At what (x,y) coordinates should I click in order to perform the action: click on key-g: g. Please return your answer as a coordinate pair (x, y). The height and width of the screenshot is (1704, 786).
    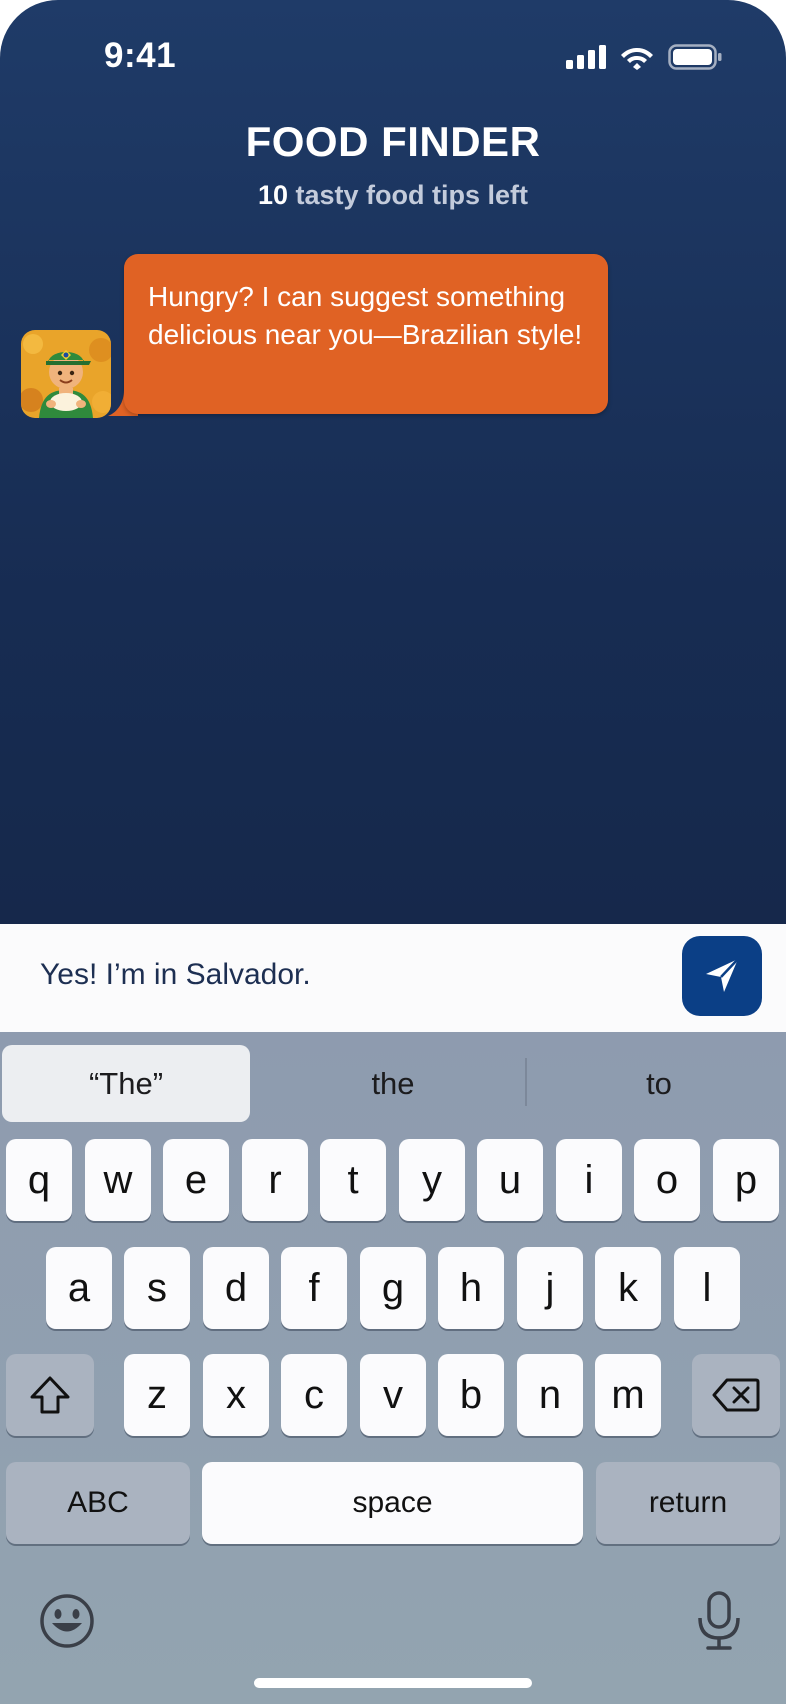
    Looking at the image, I should click on (393, 1288).